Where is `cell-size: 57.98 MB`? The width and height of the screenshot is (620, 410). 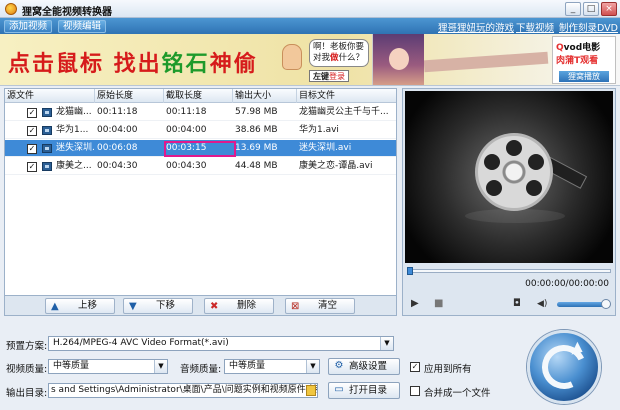
cell-size: 57.98 MB is located at coordinates (256, 112).